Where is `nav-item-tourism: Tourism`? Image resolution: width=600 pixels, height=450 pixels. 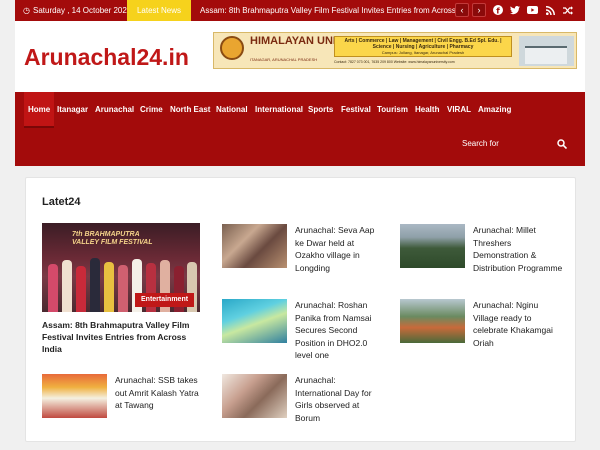
nav-item-tourism: Tourism is located at coordinates (392, 110).